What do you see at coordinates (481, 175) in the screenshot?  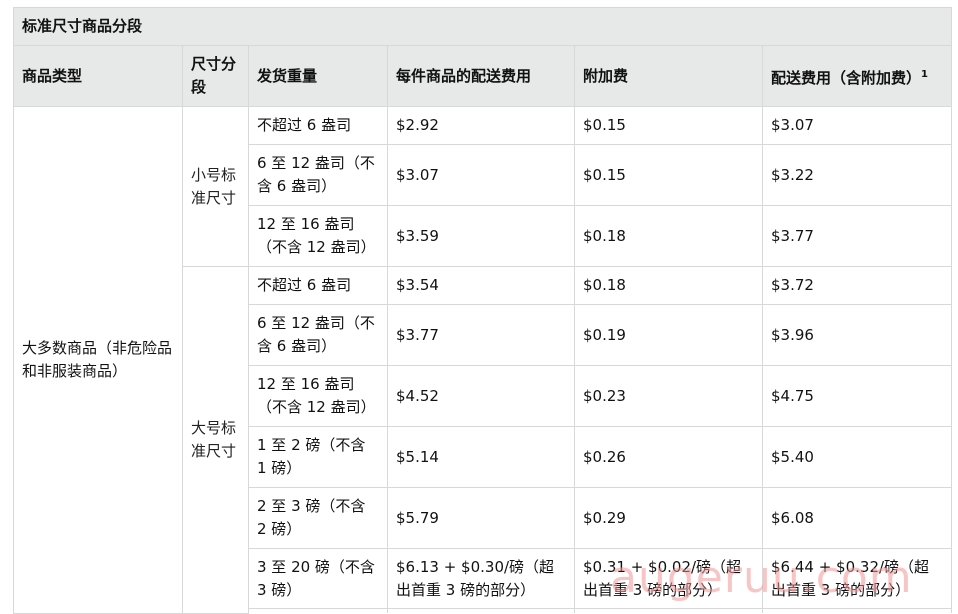 I see `fee-cell: $3.07` at bounding box center [481, 175].